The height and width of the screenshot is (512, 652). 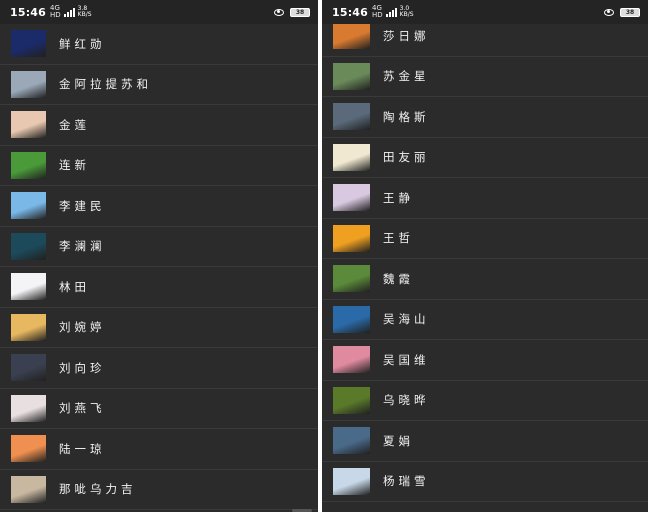 I want to click on contact-name: 连新, so click(x=74, y=165).